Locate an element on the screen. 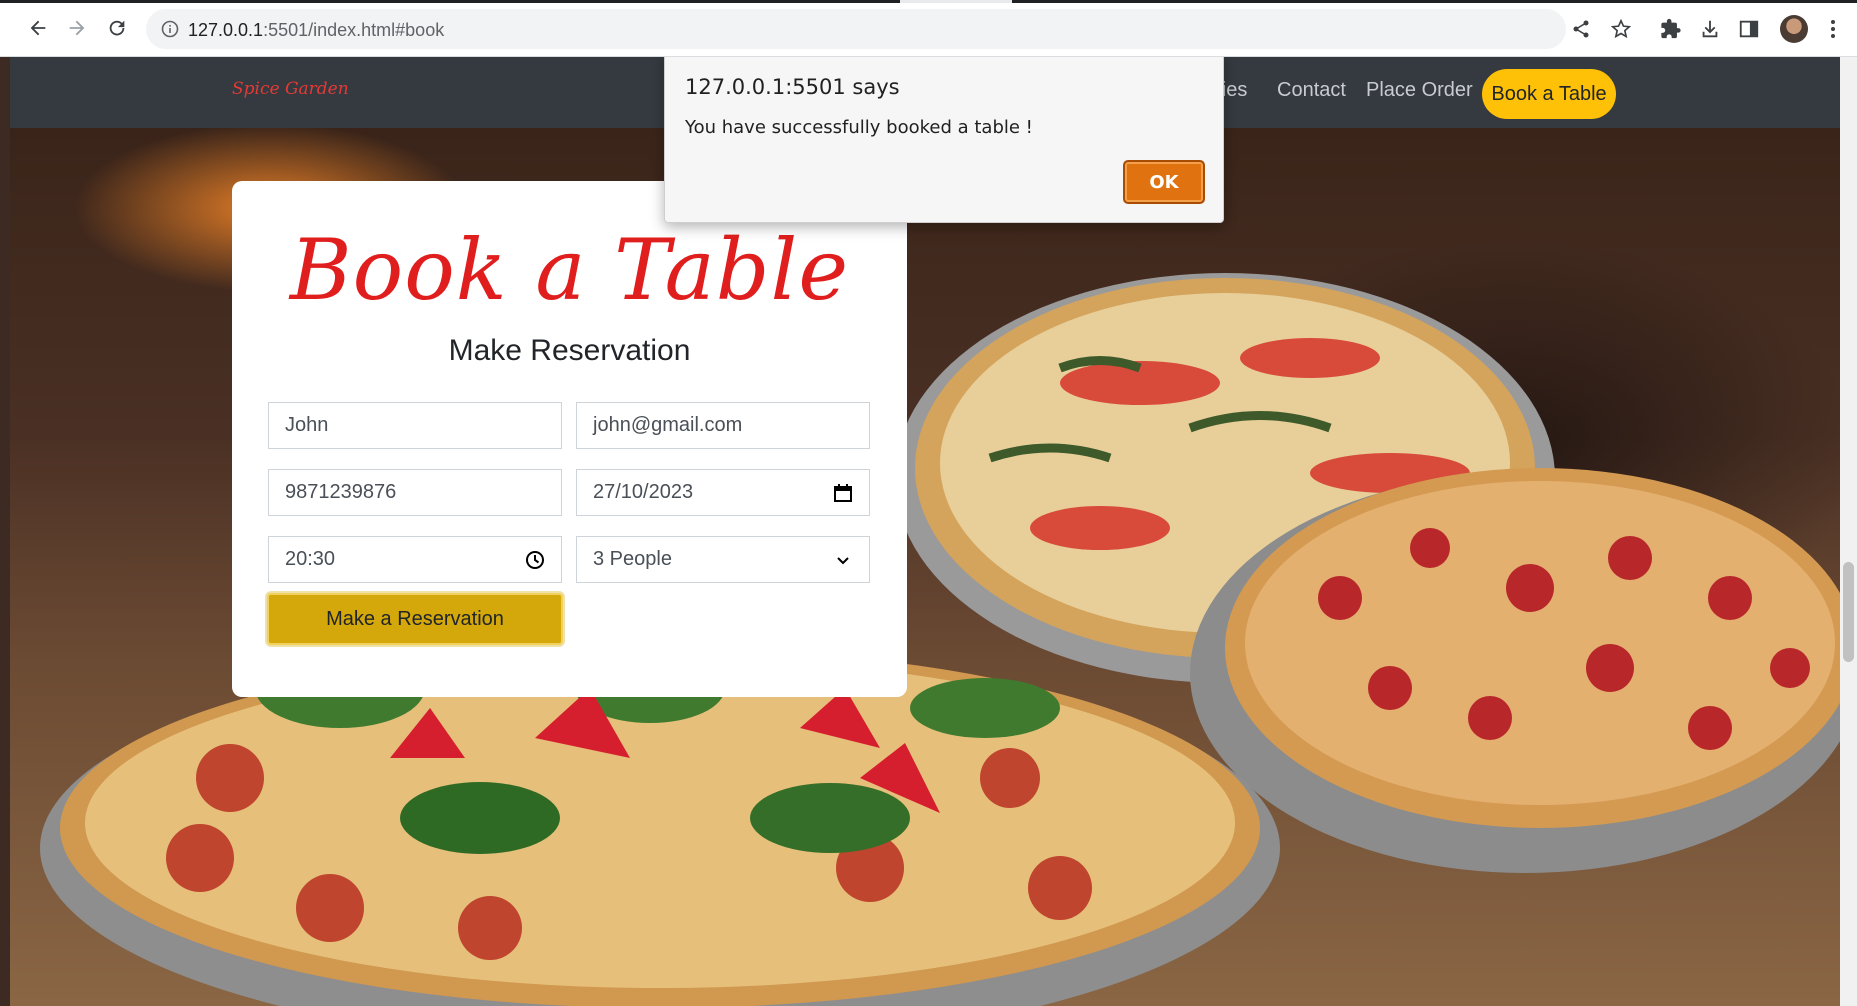  alert-message: You have successfully booked a table ! is located at coordinates (859, 127).